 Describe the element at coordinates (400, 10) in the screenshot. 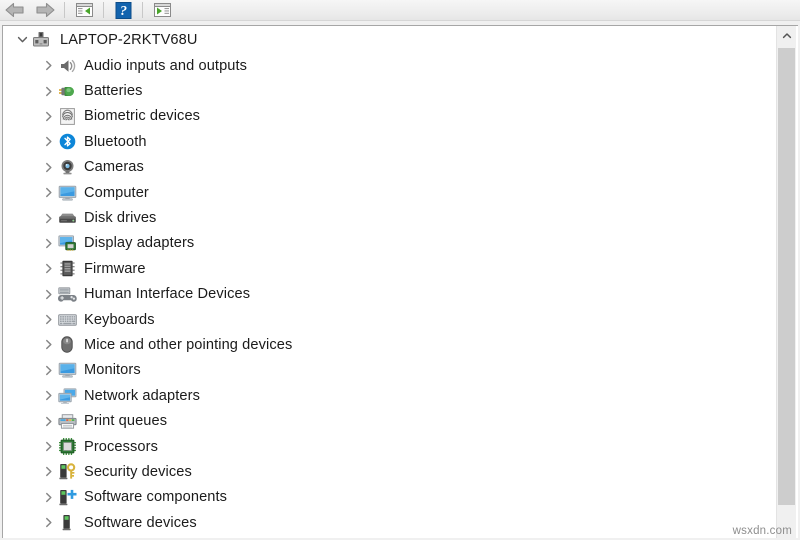

I see `toolbar: ?` at that location.